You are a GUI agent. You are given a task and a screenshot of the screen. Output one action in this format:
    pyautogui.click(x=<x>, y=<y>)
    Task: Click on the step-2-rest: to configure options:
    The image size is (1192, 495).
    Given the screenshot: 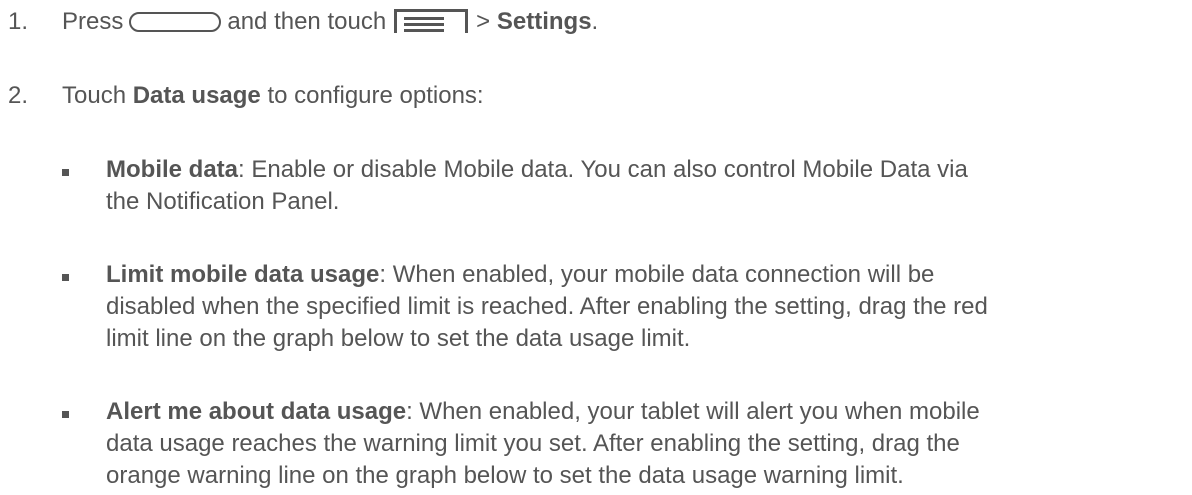 What is the action you would take?
    pyautogui.click(x=375, y=95)
    